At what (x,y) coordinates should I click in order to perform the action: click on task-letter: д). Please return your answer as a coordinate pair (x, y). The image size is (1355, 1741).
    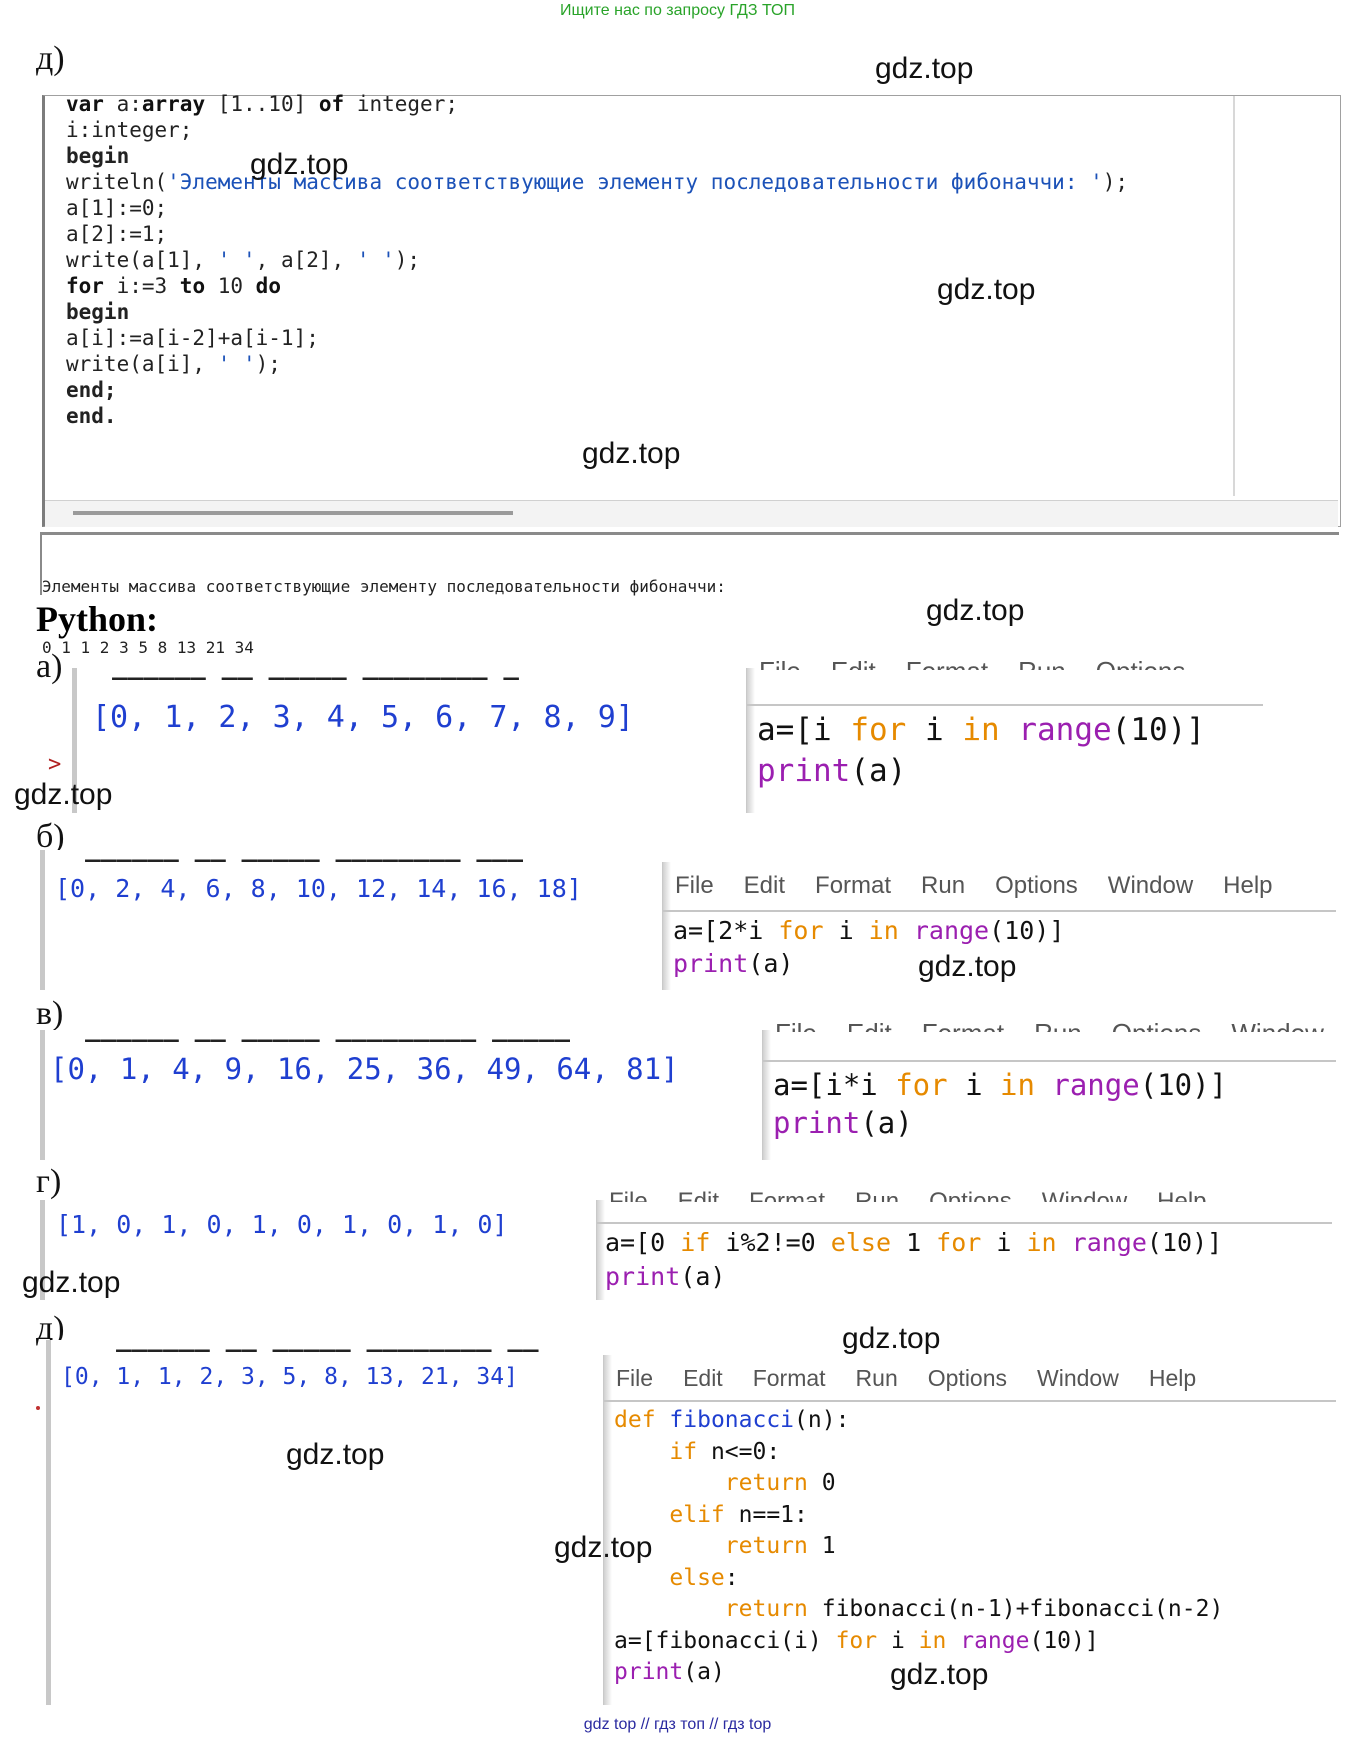
    Looking at the image, I should click on (50, 58).